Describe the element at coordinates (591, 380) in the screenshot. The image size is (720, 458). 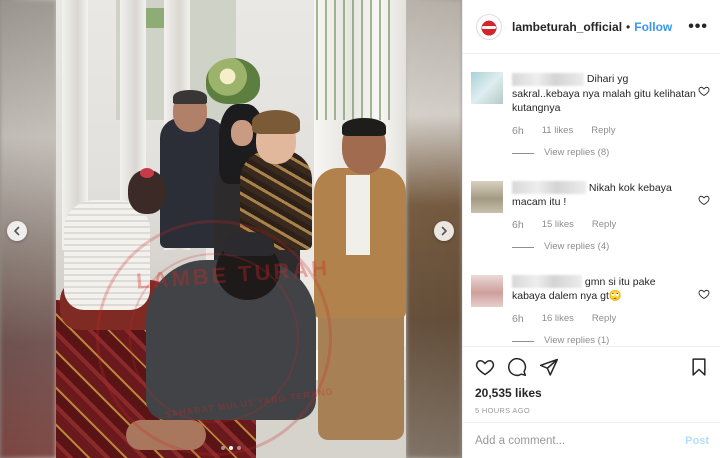
I see `post-actions: 20,535 likes 5 HOURS AGO` at that location.